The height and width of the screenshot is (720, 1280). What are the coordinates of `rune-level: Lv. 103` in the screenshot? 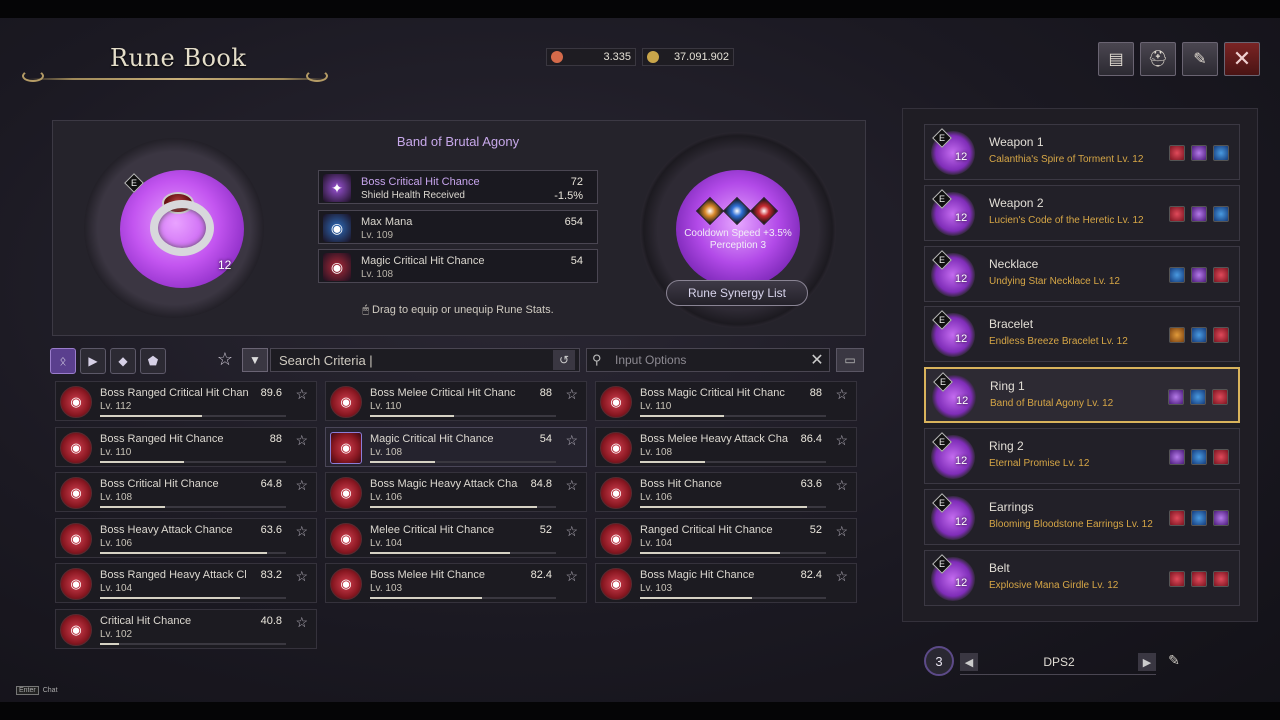 It's located at (386, 589).